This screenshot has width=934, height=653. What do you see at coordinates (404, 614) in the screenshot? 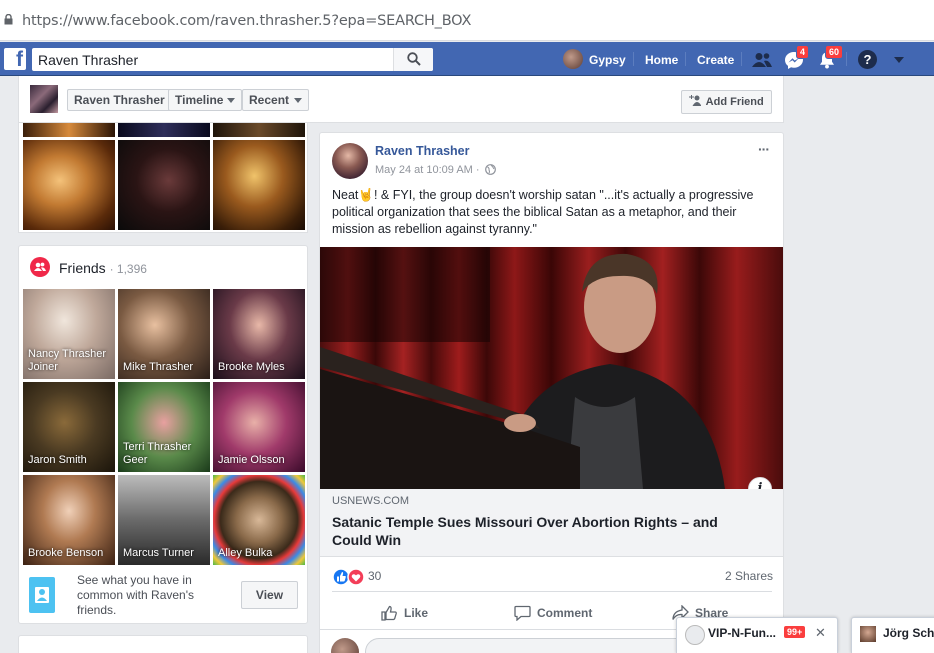
I see `like-button: Like` at bounding box center [404, 614].